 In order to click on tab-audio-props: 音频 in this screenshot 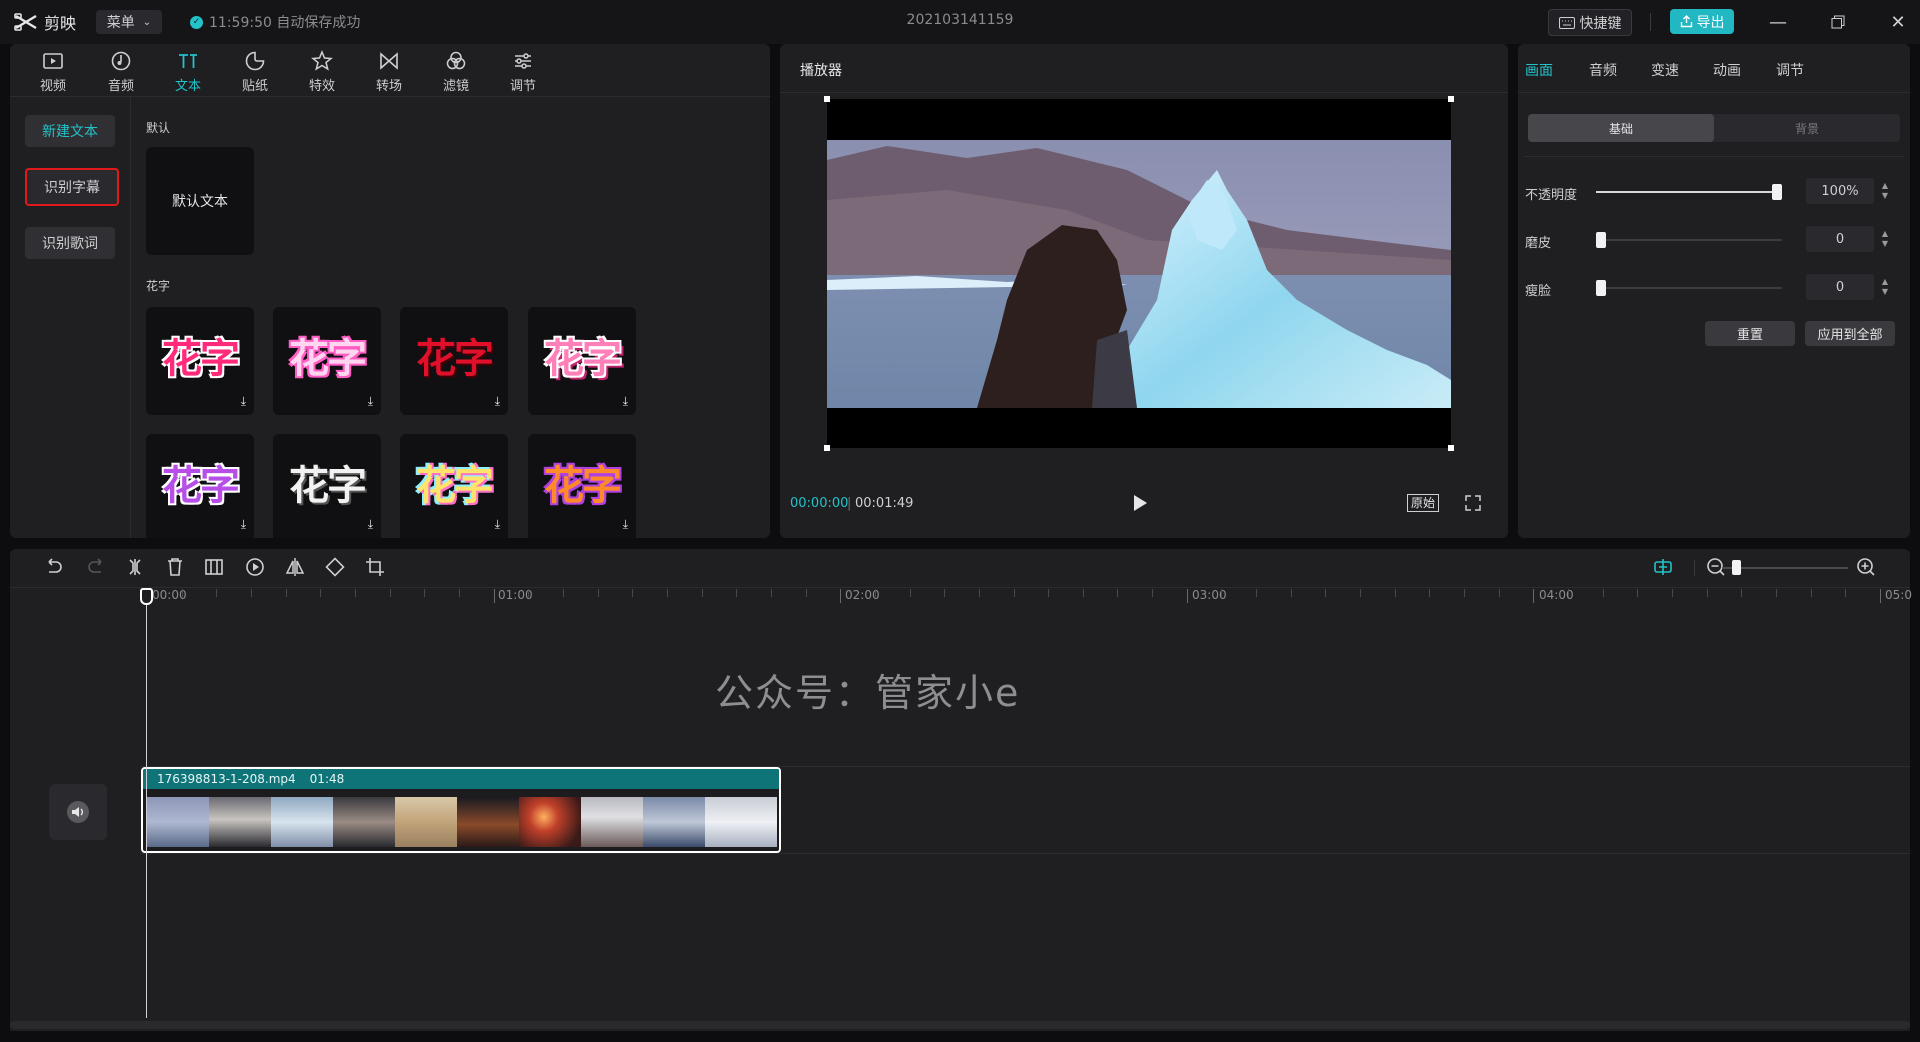, I will do `click(1603, 70)`.